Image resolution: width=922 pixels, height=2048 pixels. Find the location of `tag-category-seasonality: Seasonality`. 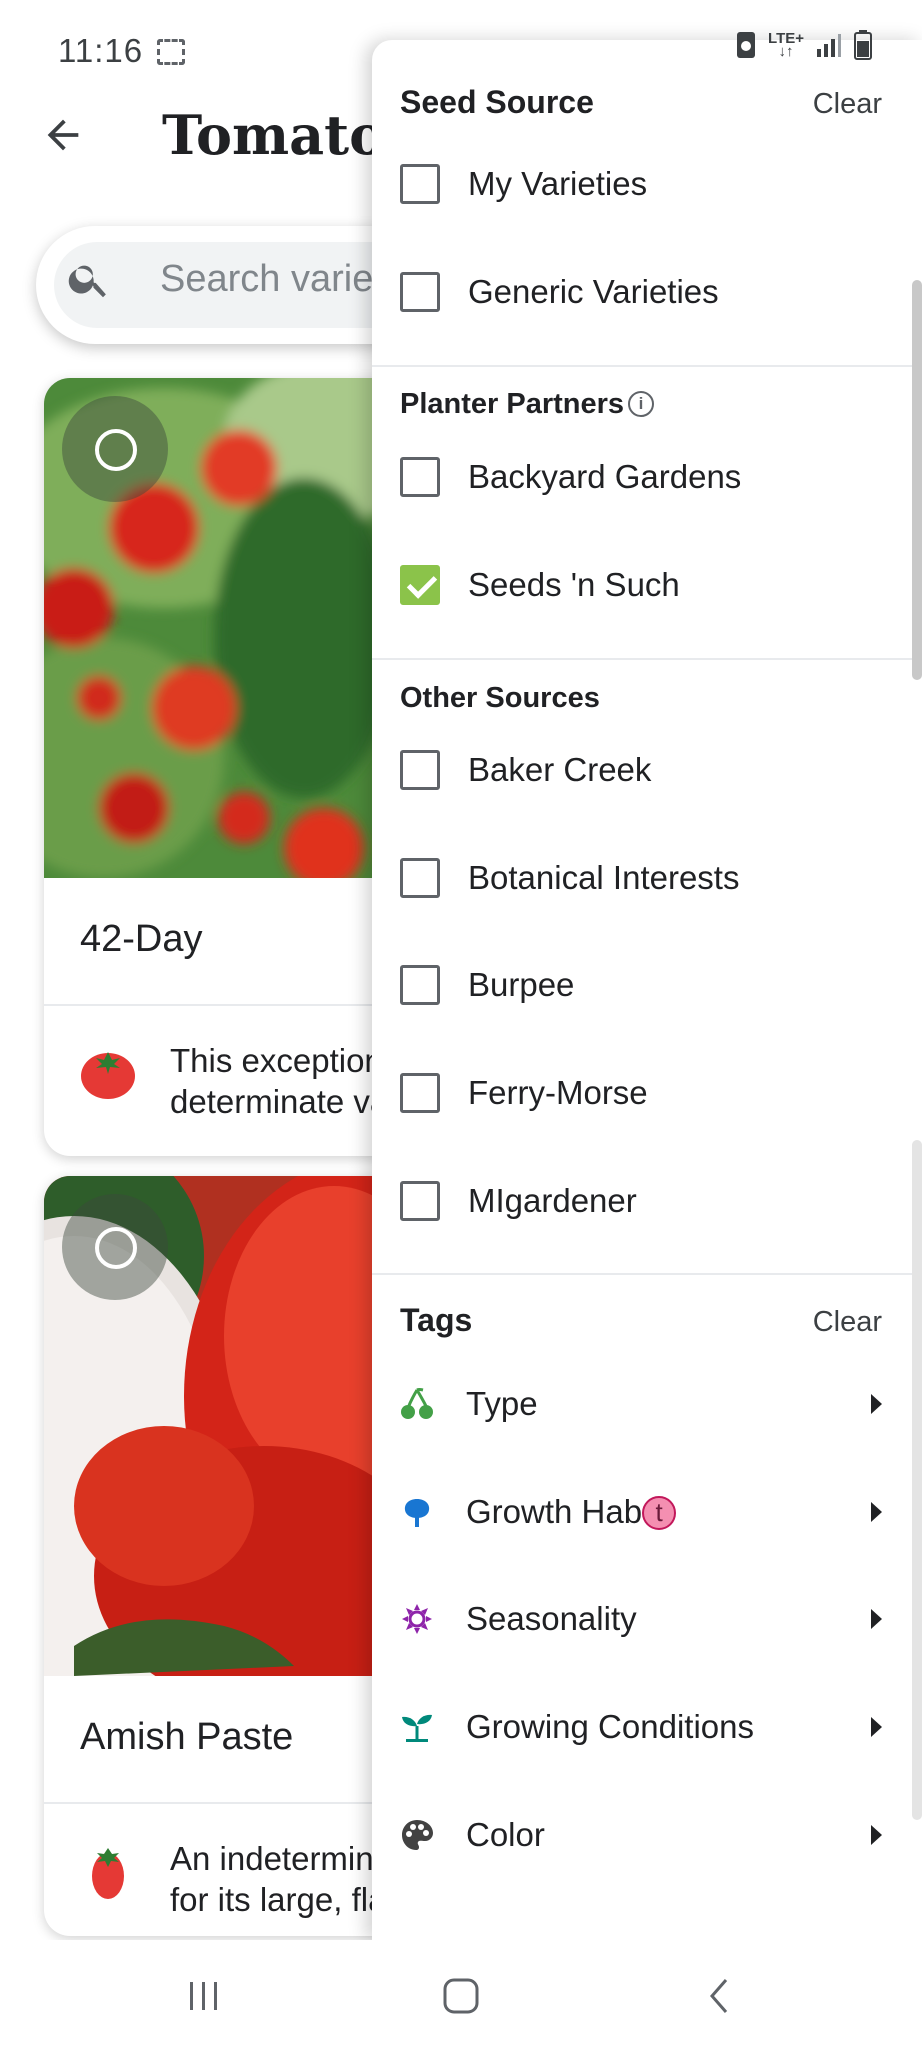

tag-category-seasonality: Seasonality is located at coordinates (641, 1619).